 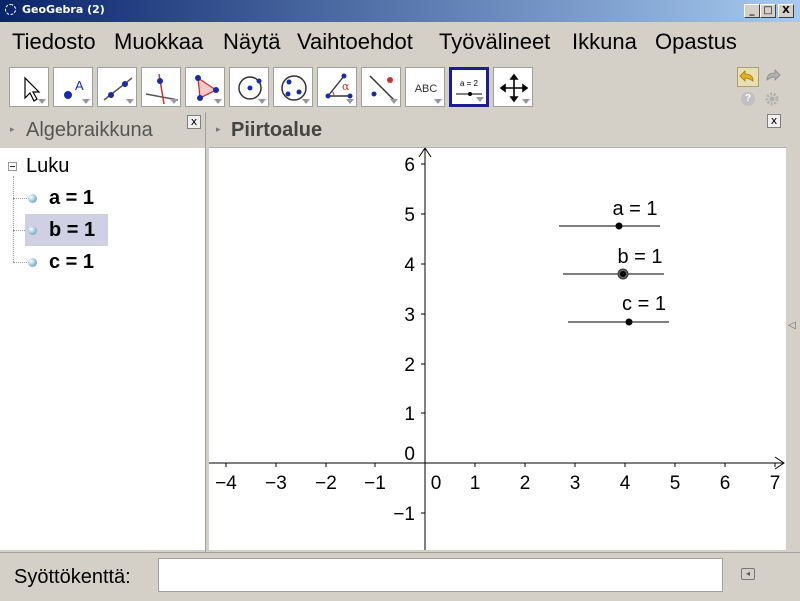 I want to click on x-tick-label: −3, so click(x=276, y=483).